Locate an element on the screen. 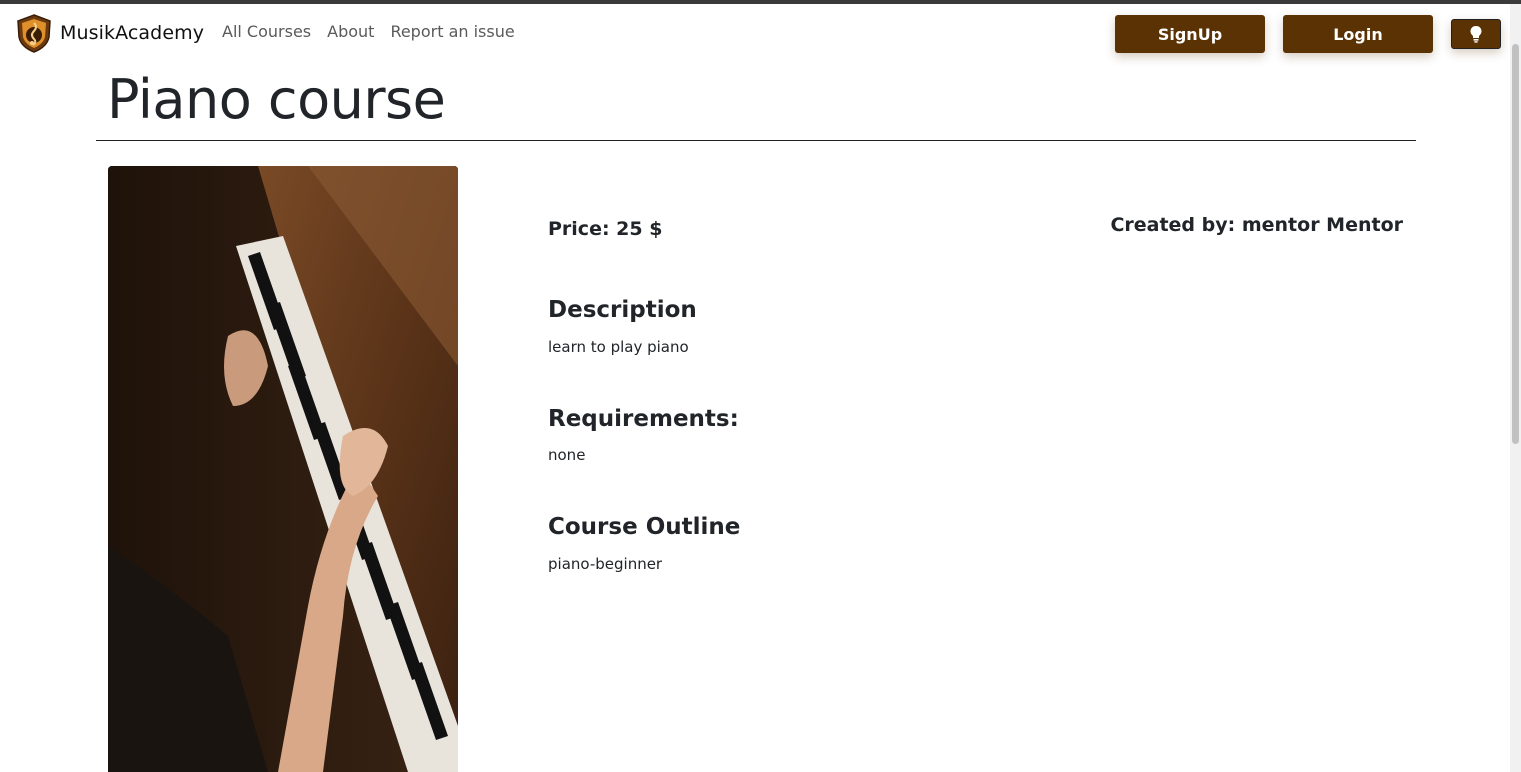 The width and height of the screenshot is (1521, 772). page-scrollbar is located at coordinates (1515, 388).